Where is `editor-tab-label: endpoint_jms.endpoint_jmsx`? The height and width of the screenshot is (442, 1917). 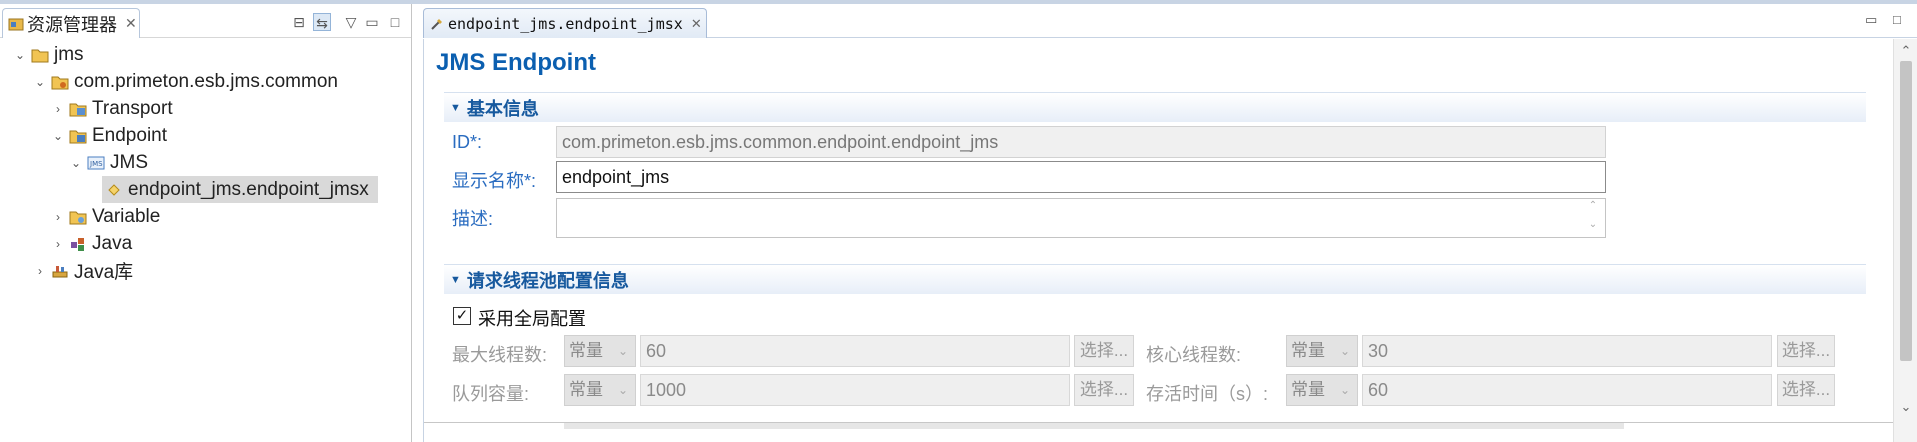 editor-tab-label: endpoint_jms.endpoint_jmsx is located at coordinates (565, 23).